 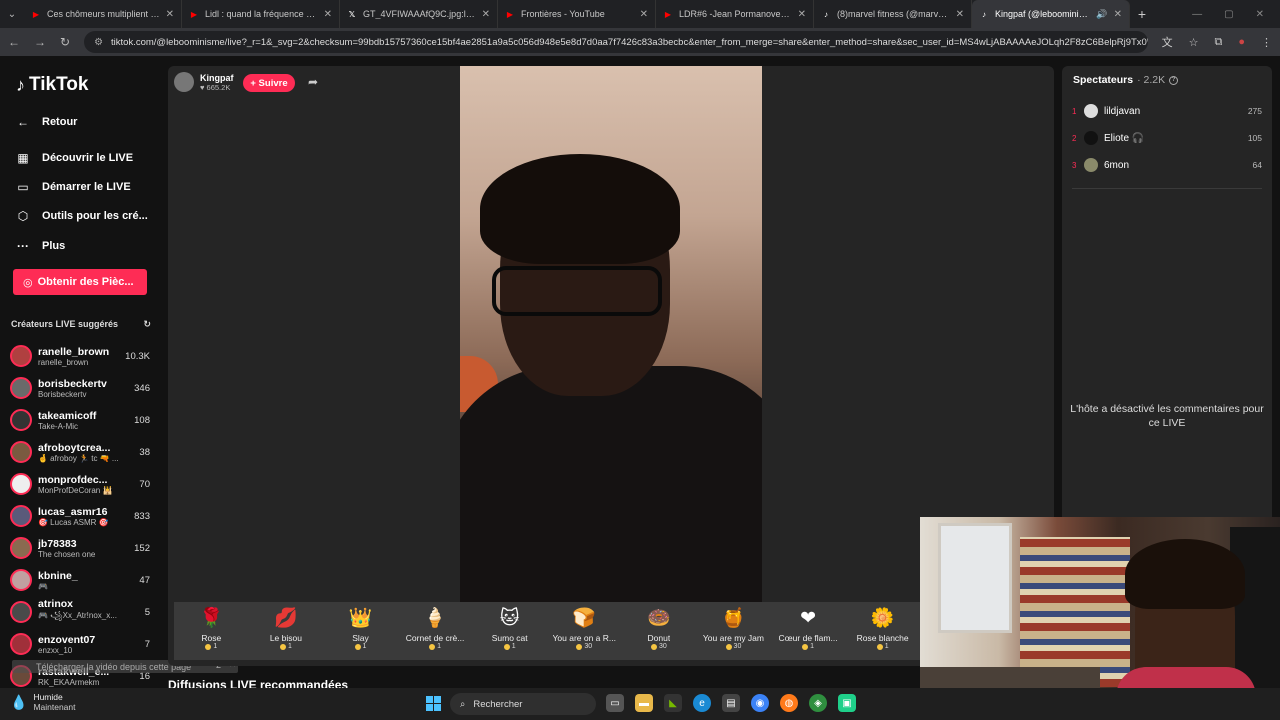 What do you see at coordinates (80, 644) in the screenshot?
I see `suggested-creator: enzovent07 enzxx_10 7` at bounding box center [80, 644].